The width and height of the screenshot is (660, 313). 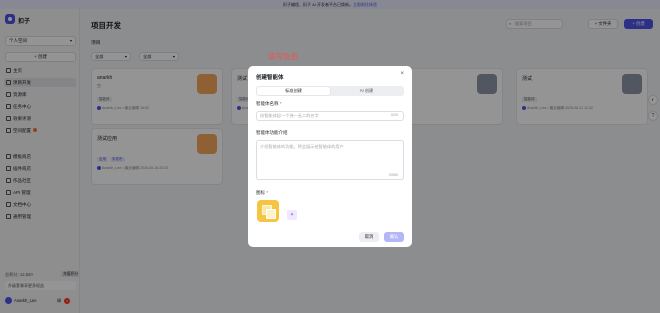 I want to click on icon-label-text: 图标, so click(x=260, y=192).